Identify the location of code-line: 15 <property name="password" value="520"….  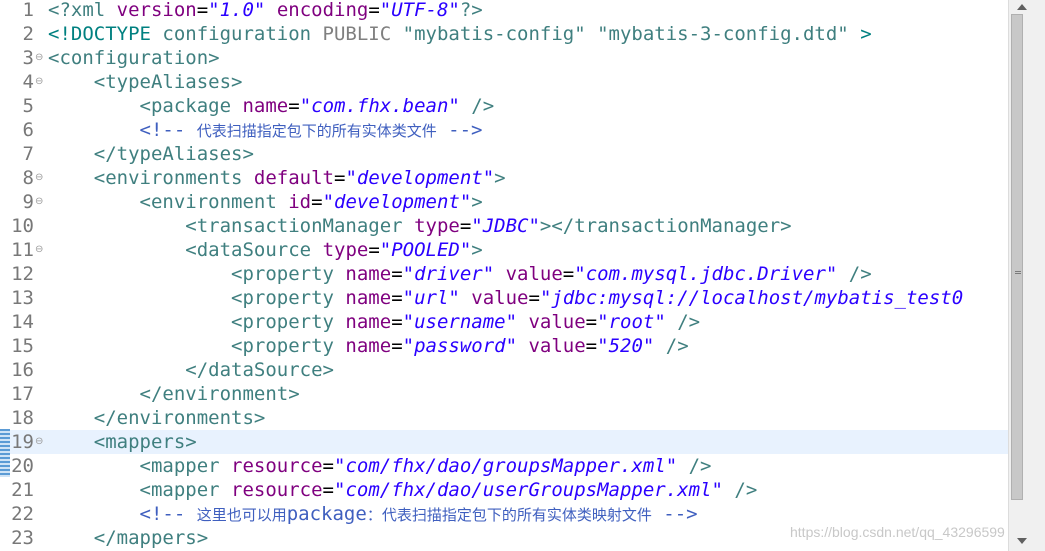
(504, 346).